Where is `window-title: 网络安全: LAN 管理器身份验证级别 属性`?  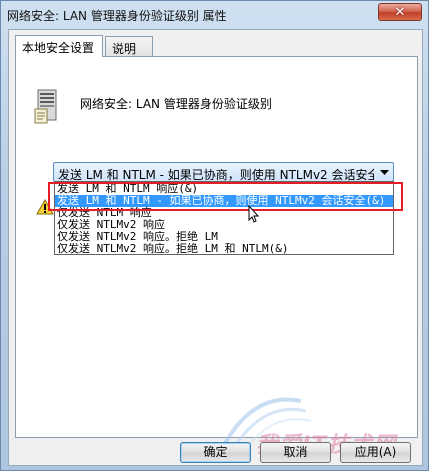 window-title: 网络安全: LAN 管理器身份验证级别 属性 is located at coordinates (117, 16).